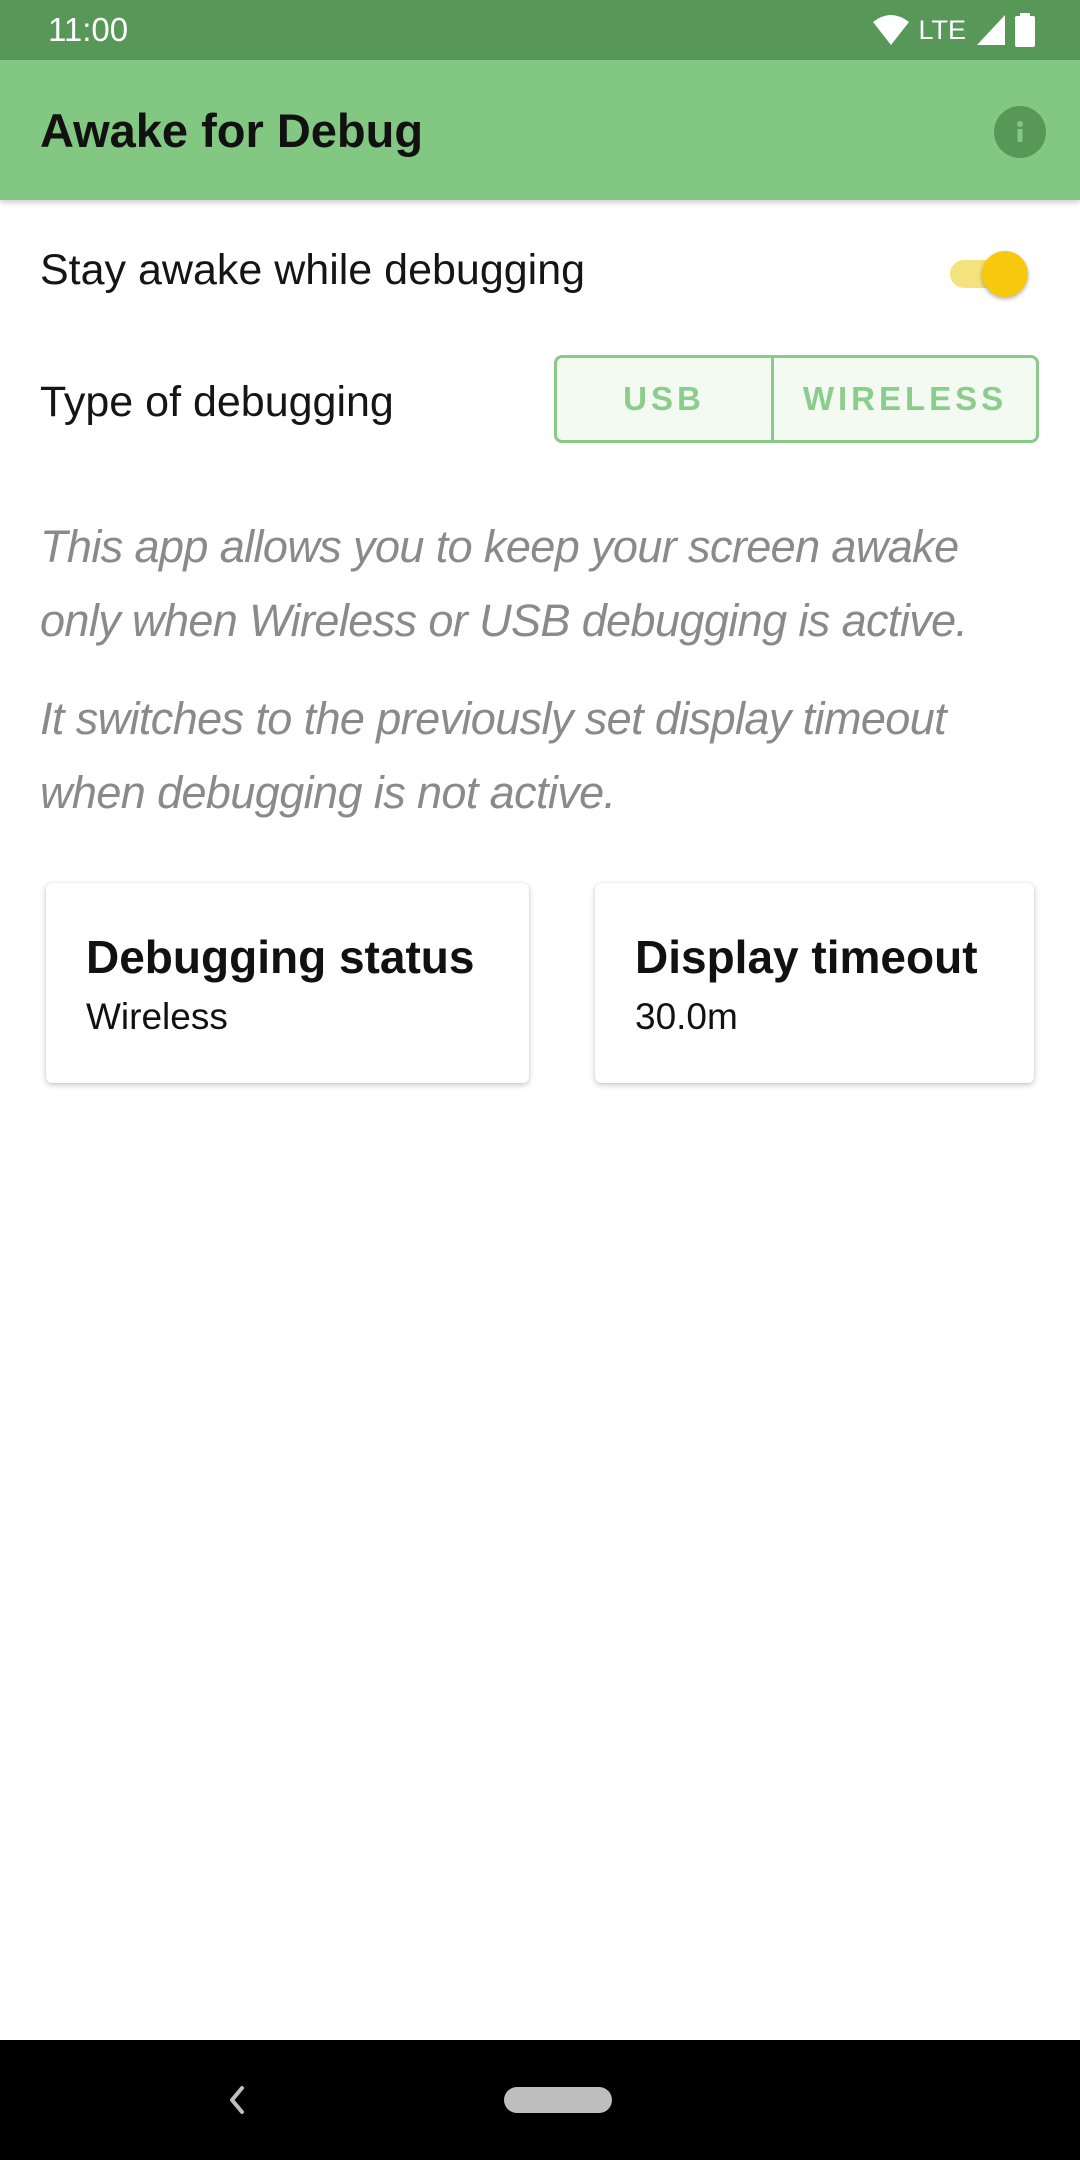  What do you see at coordinates (313, 270) in the screenshot?
I see `stay-awake-label: Stay awake while debugging` at bounding box center [313, 270].